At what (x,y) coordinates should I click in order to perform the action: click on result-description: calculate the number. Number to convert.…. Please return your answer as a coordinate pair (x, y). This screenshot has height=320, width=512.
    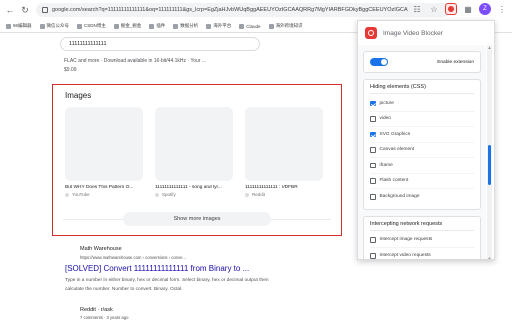
    Looking at the image, I should click on (124, 289).